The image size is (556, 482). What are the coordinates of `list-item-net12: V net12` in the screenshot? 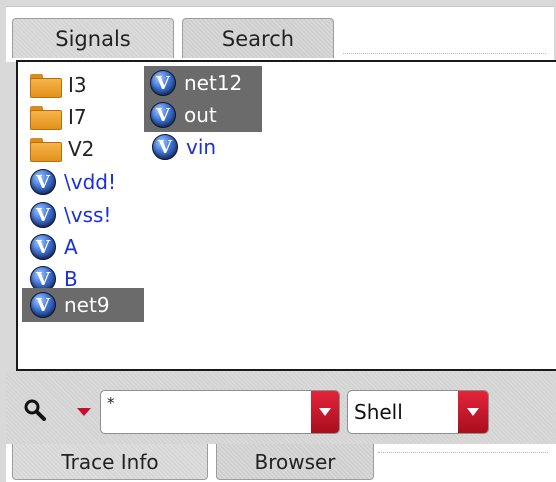 It's located at (203, 83).